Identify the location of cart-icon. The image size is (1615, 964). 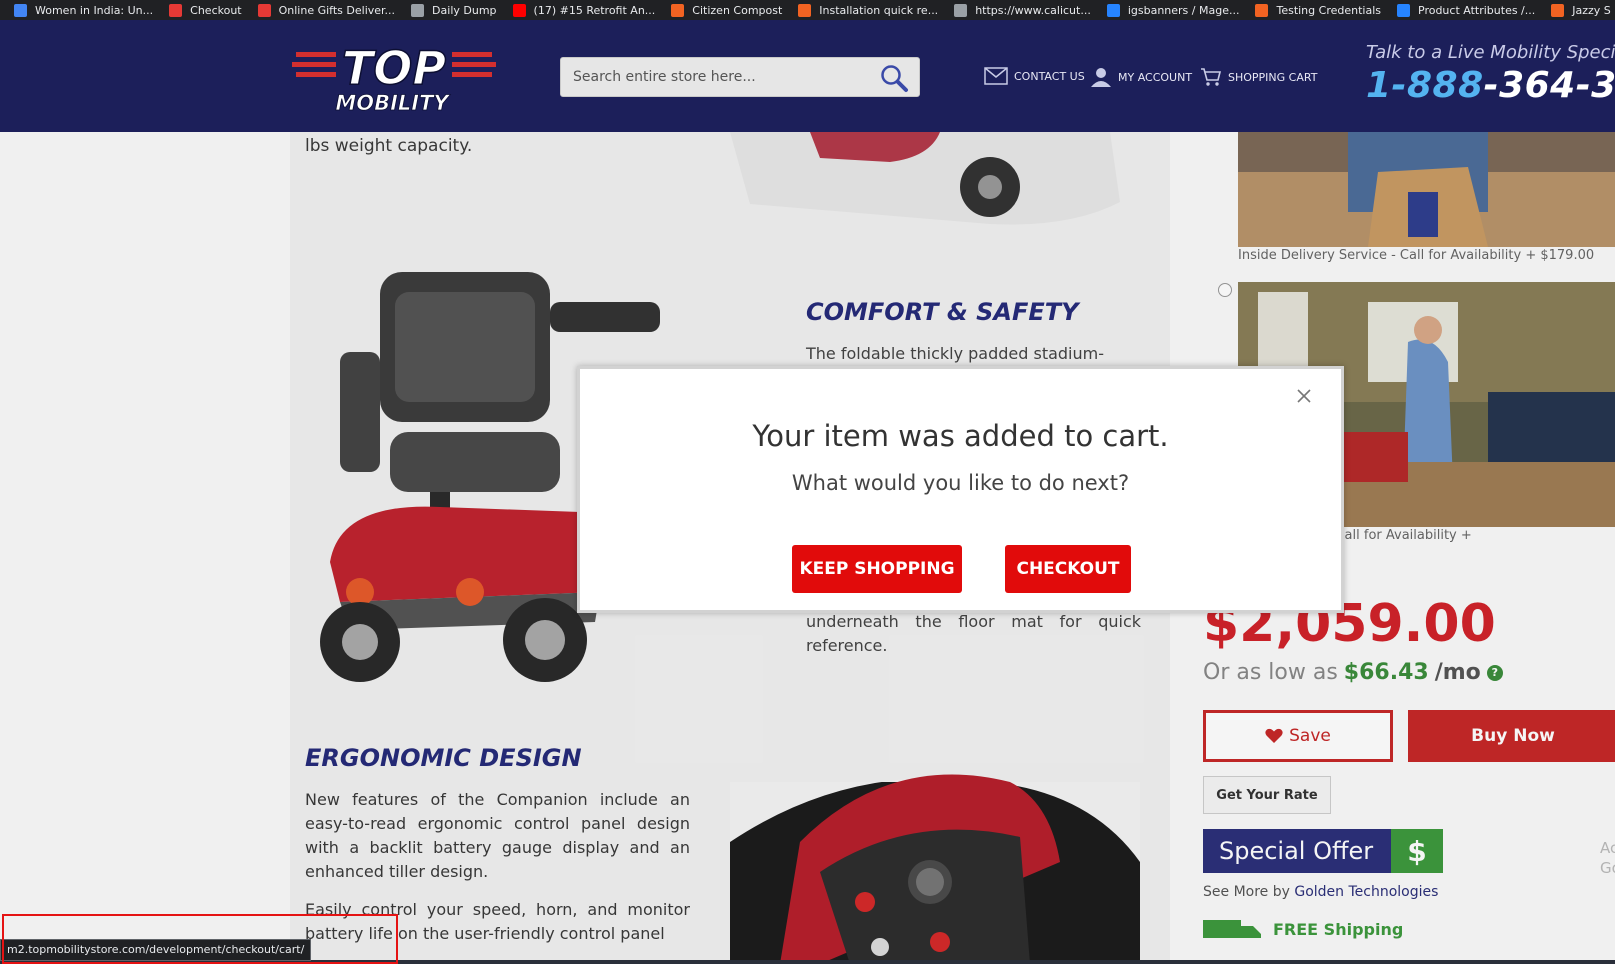
(1211, 77).